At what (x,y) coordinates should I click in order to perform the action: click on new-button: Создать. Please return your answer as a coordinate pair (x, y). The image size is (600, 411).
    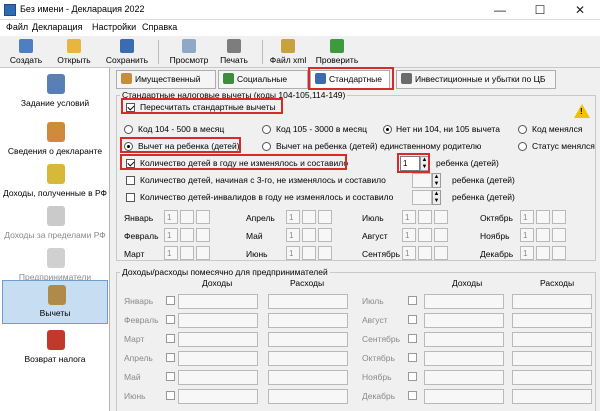
    Looking at the image, I should click on (26, 52).